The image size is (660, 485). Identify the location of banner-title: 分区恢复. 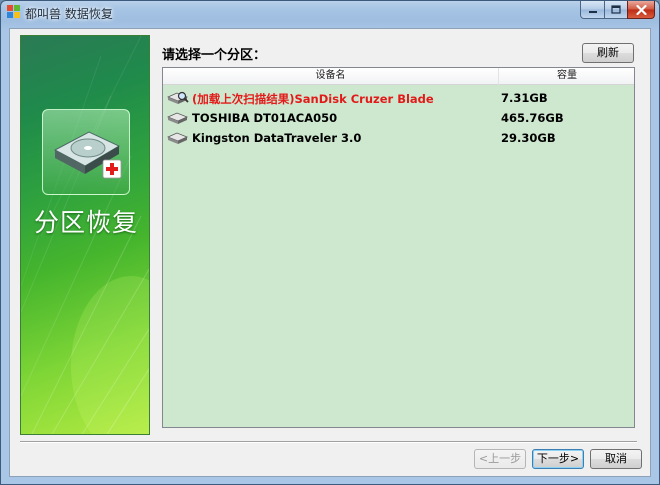
(85, 222).